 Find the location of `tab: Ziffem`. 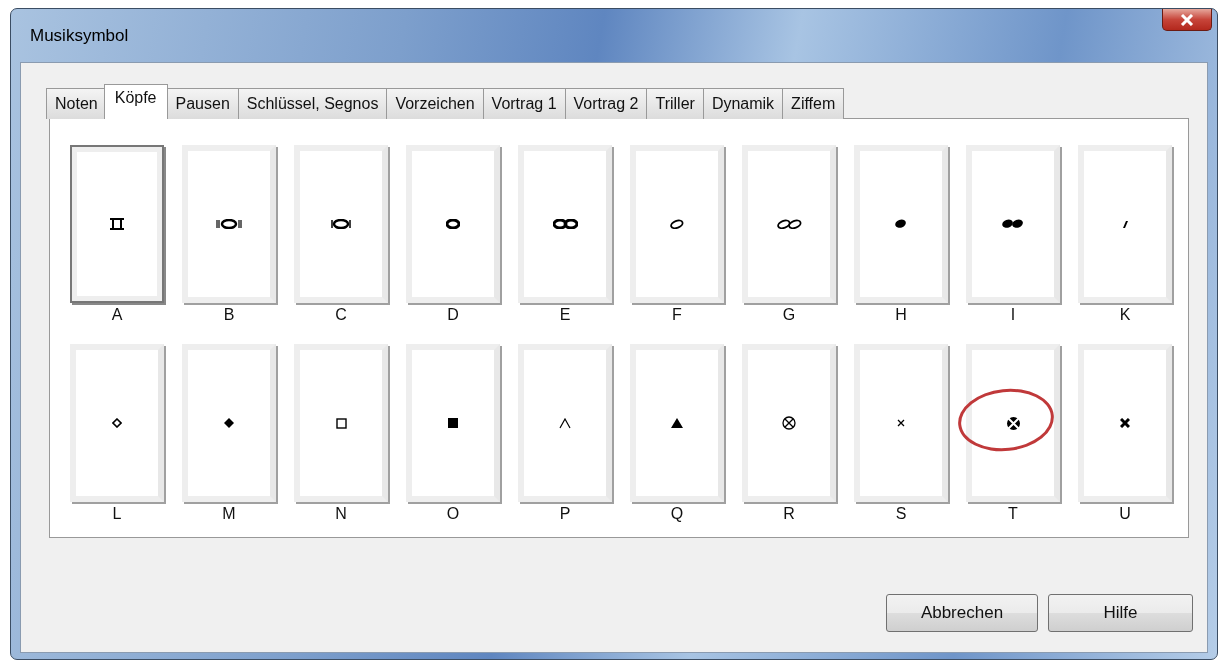

tab: Ziffem is located at coordinates (813, 103).